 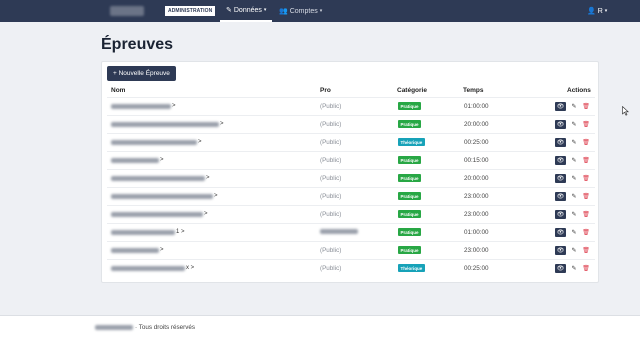 I want to click on table-row: > (Public) Théorique 00:25:00 👁 ✎ 🗑, so click(x=351, y=142).